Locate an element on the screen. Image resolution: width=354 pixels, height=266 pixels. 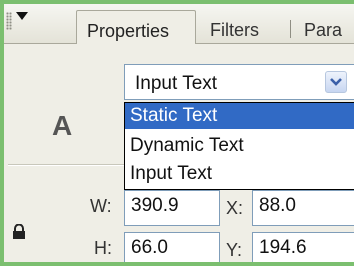
bottom-divider is located at coordinates (179, 262).